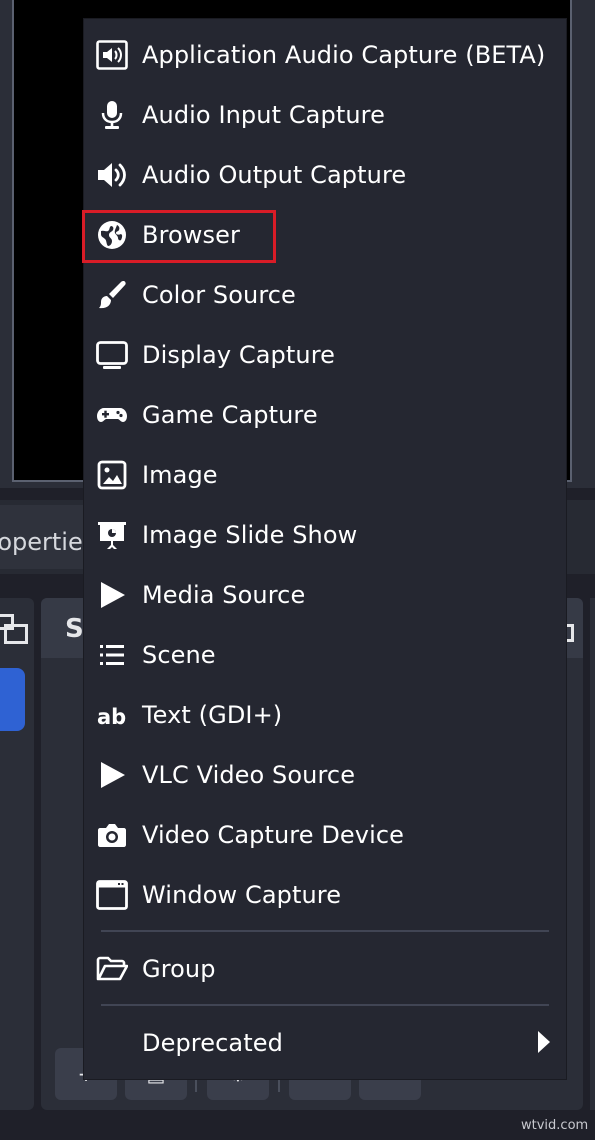 Image resolution: width=595 pixels, height=1140 pixels. What do you see at coordinates (224, 595) in the screenshot?
I see `menu-item-label: Media Source` at bounding box center [224, 595].